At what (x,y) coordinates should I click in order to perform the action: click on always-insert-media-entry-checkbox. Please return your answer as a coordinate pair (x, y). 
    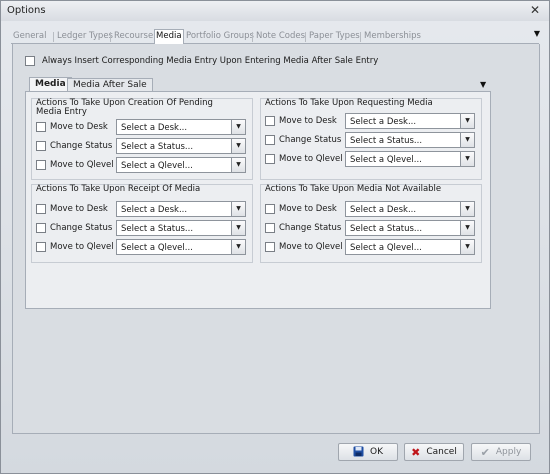
    Looking at the image, I should click on (30, 61).